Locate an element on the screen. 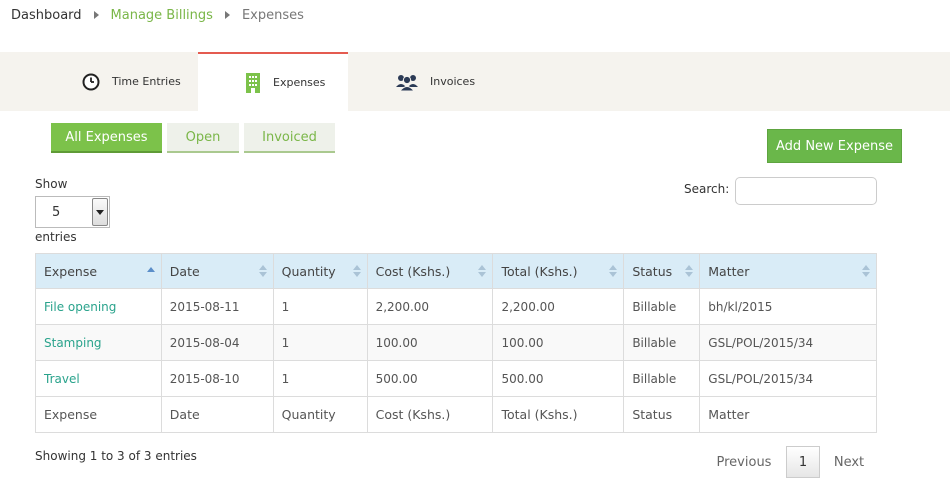 The image size is (950, 491). column-header-status: Status is located at coordinates (662, 271).